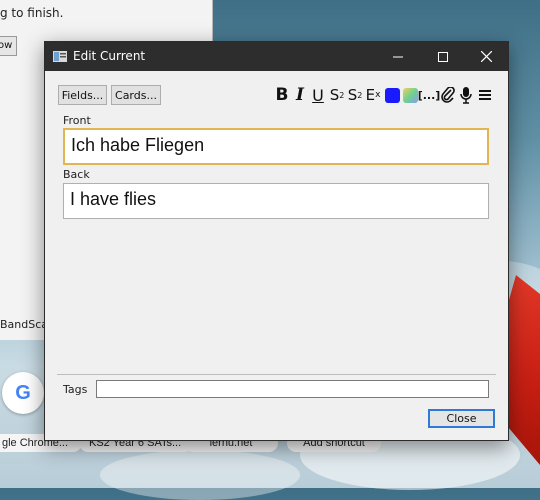 The image size is (540, 500). I want to click on highlight-color-icon, so click(410, 95).